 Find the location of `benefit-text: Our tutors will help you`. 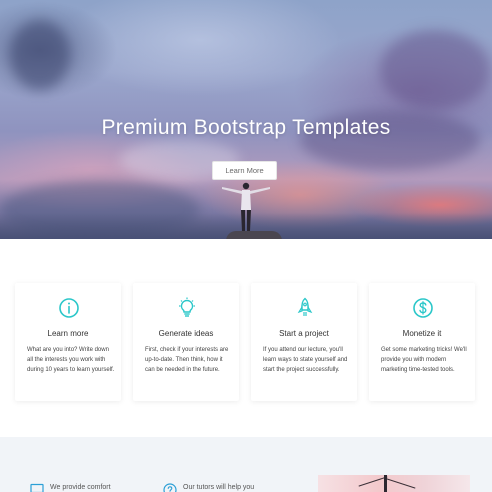

benefit-text: Our tutors will help you is located at coordinates (219, 487).